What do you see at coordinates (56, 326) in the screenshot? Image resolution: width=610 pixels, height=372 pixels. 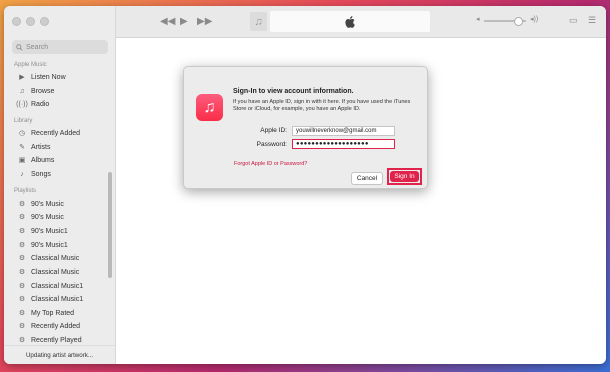 I see `playlist-label: Recently Added` at bounding box center [56, 326].